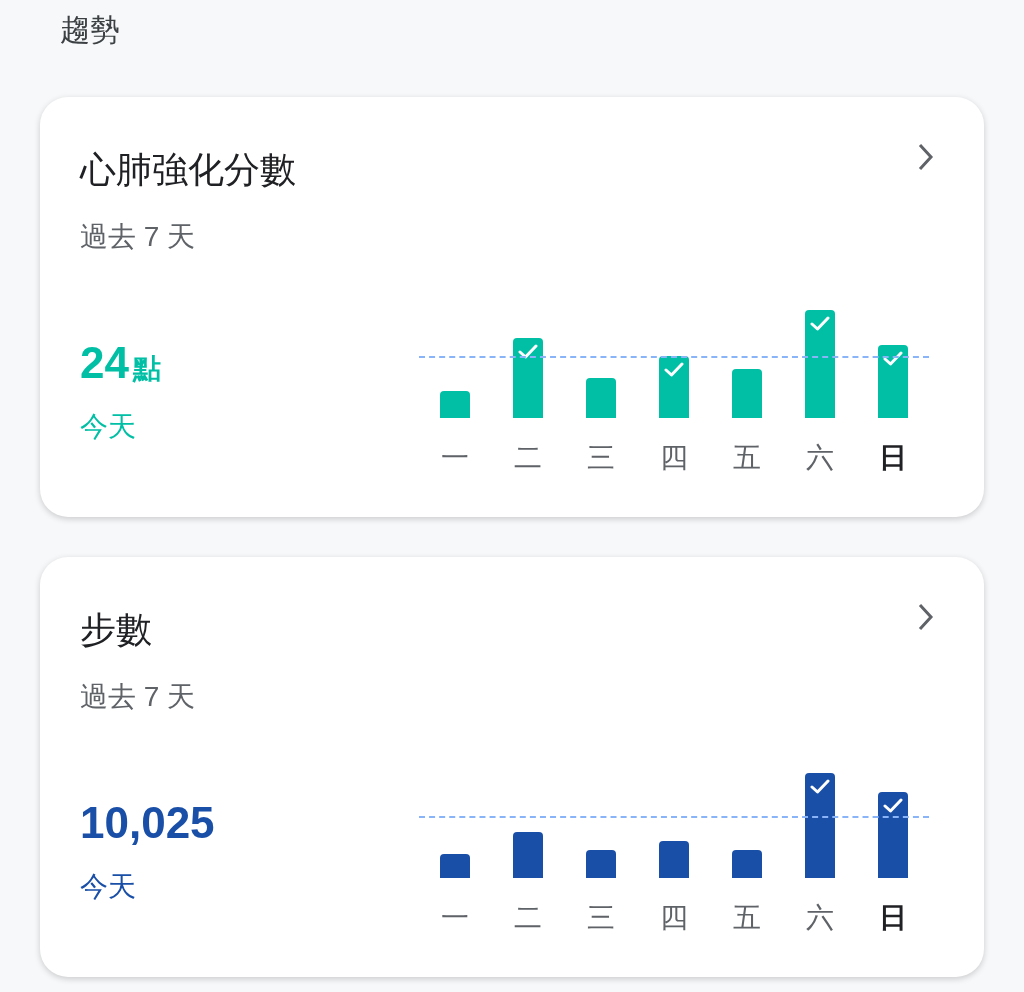 Image resolution: width=1024 pixels, height=992 pixels. I want to click on metric-value: 24, so click(104, 363).